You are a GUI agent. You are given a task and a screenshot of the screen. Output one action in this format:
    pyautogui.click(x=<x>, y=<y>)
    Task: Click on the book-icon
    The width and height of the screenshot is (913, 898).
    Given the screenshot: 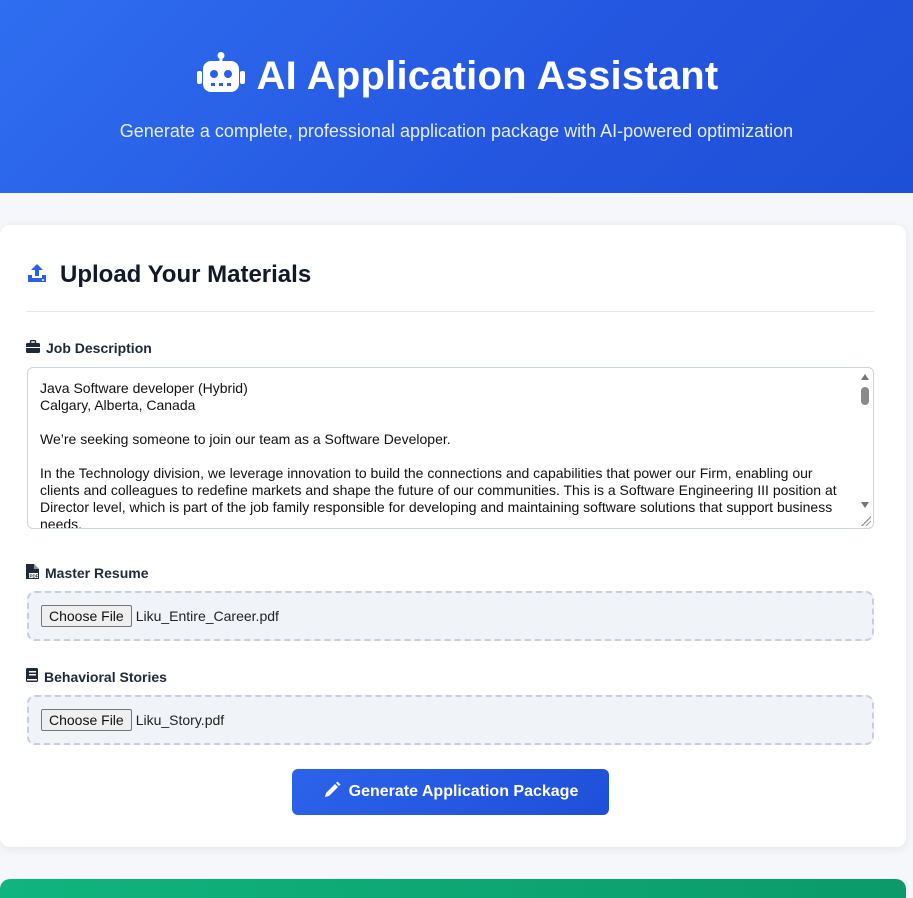 What is the action you would take?
    pyautogui.click(x=32, y=676)
    